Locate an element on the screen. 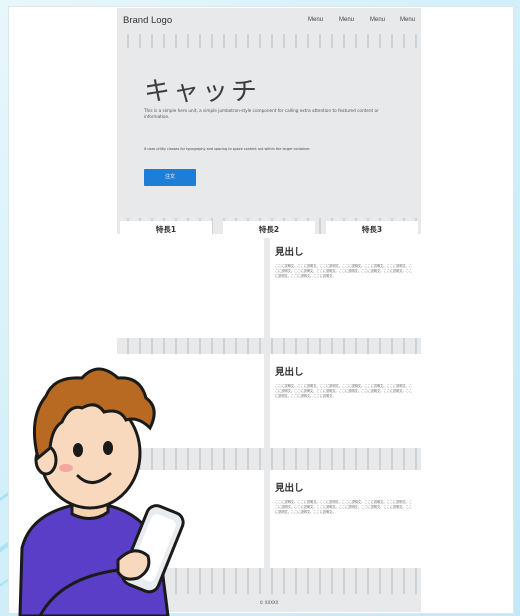  hero-catchphrase: キャッチ is located at coordinates (202, 92).